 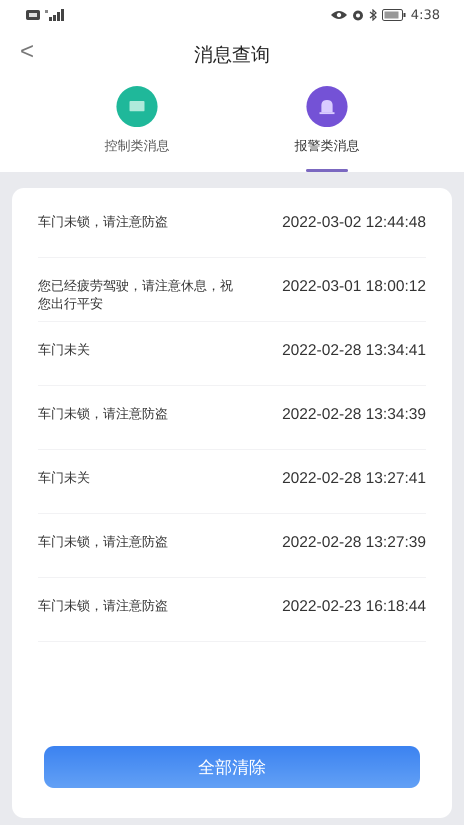 I want to click on page-title: 消息查询, so click(x=232, y=55).